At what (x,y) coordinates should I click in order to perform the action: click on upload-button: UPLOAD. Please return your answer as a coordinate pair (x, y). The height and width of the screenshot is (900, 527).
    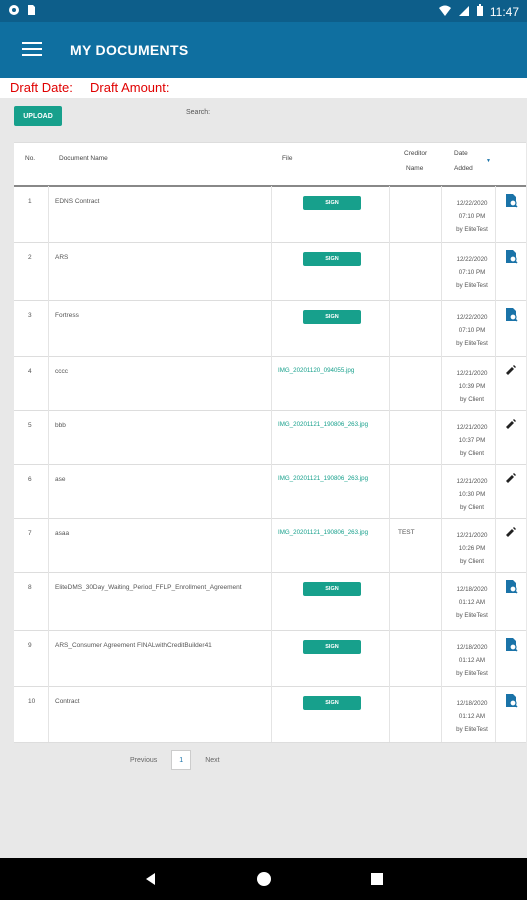
    Looking at the image, I should click on (38, 116).